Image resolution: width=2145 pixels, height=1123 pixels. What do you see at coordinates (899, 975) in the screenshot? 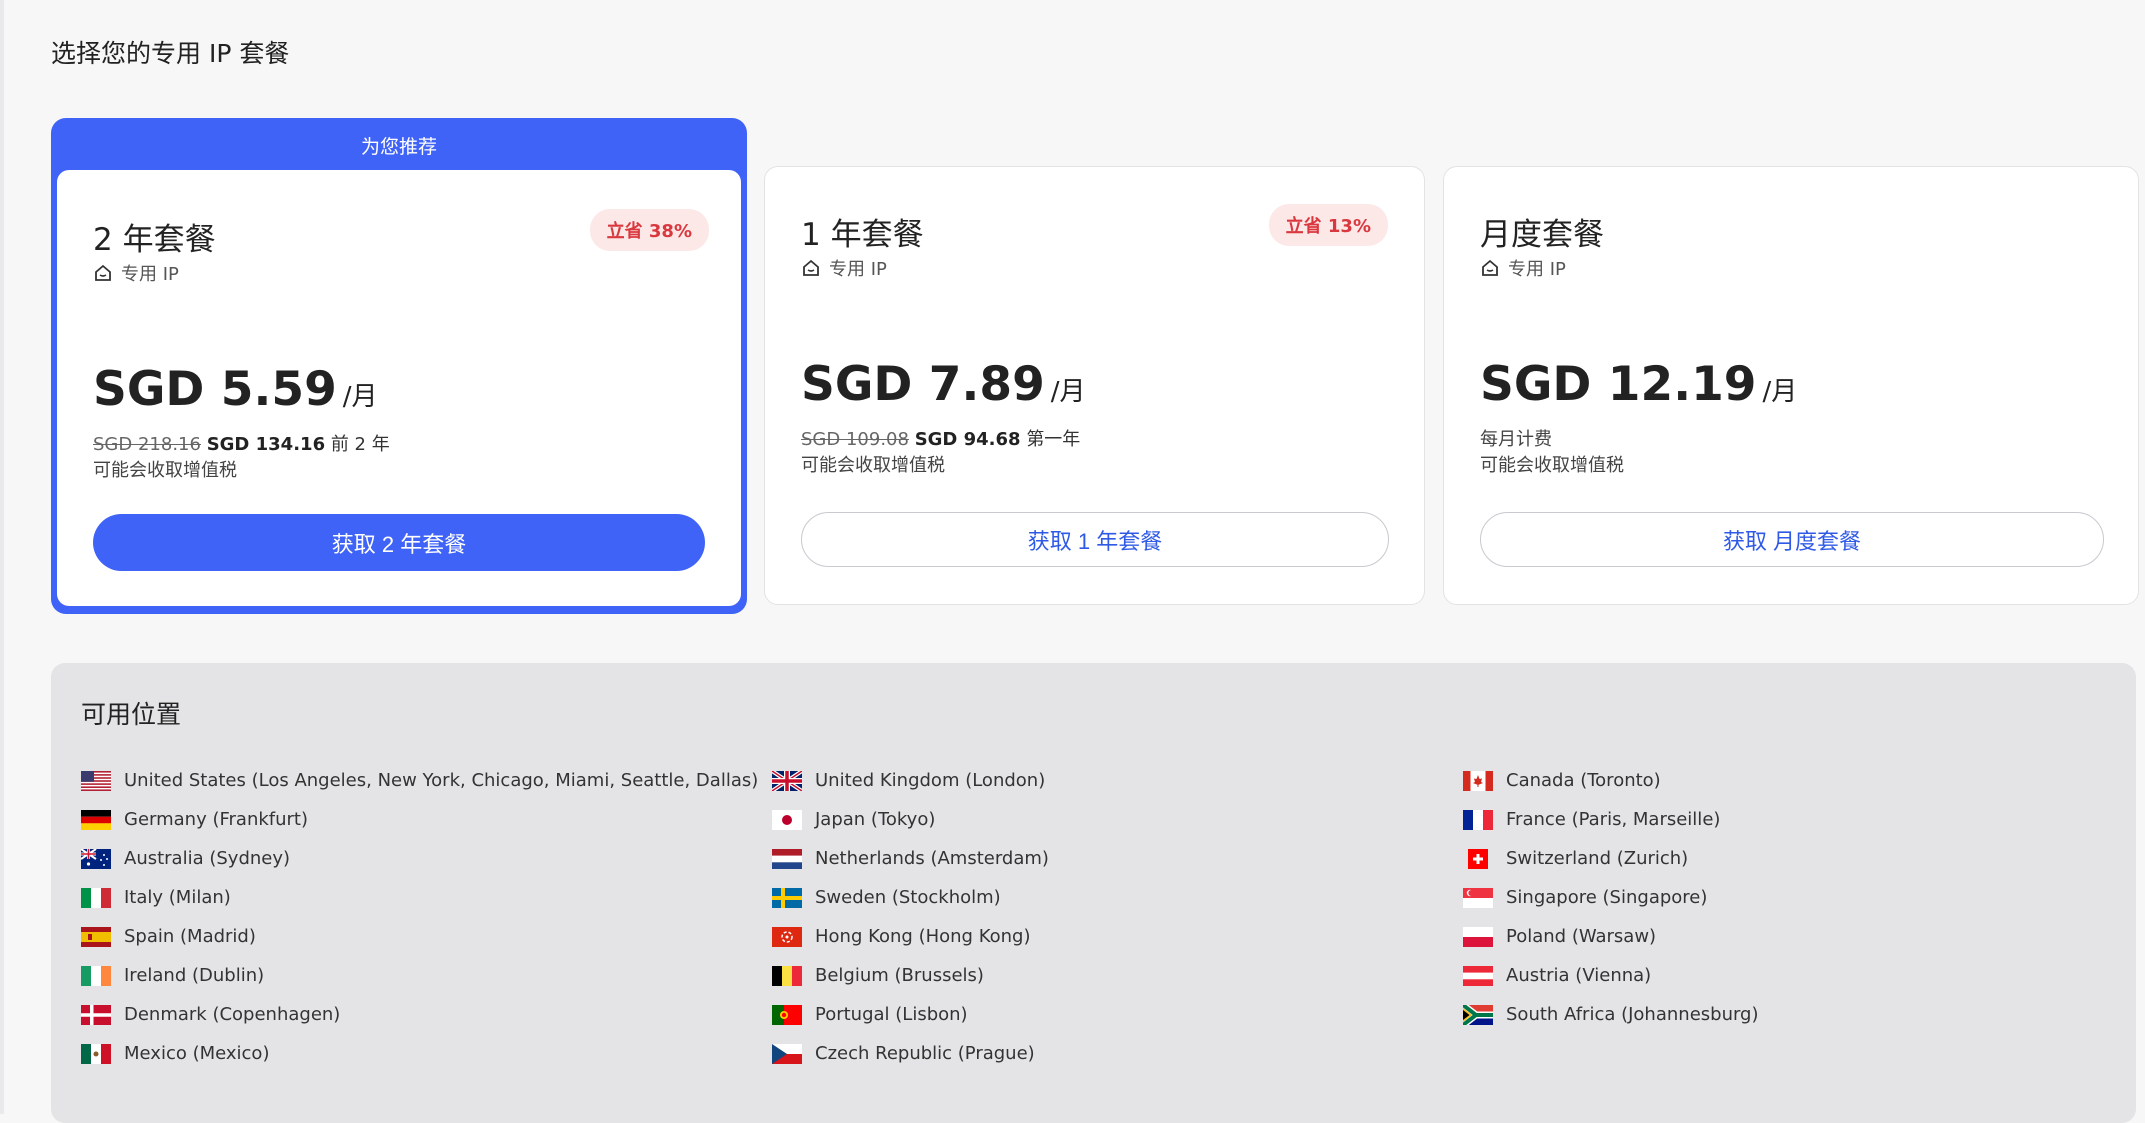
I see `location-label: Belgium (Brussels)` at bounding box center [899, 975].